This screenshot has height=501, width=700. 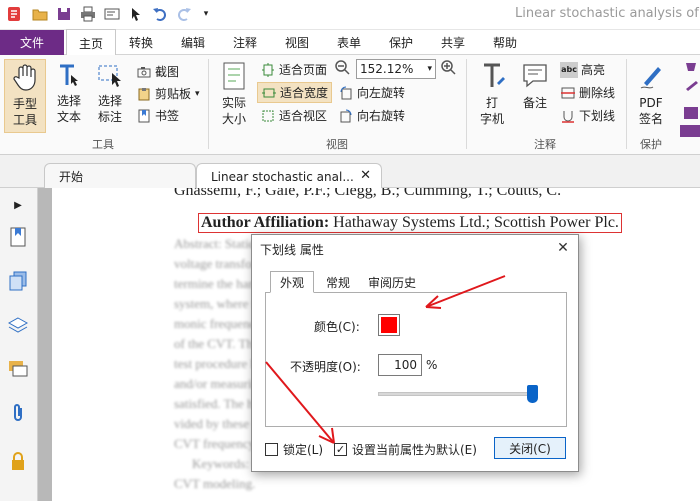 What do you see at coordinates (24, 112) in the screenshot?
I see `hand-tool-label: 手型 工具` at bounding box center [24, 112].